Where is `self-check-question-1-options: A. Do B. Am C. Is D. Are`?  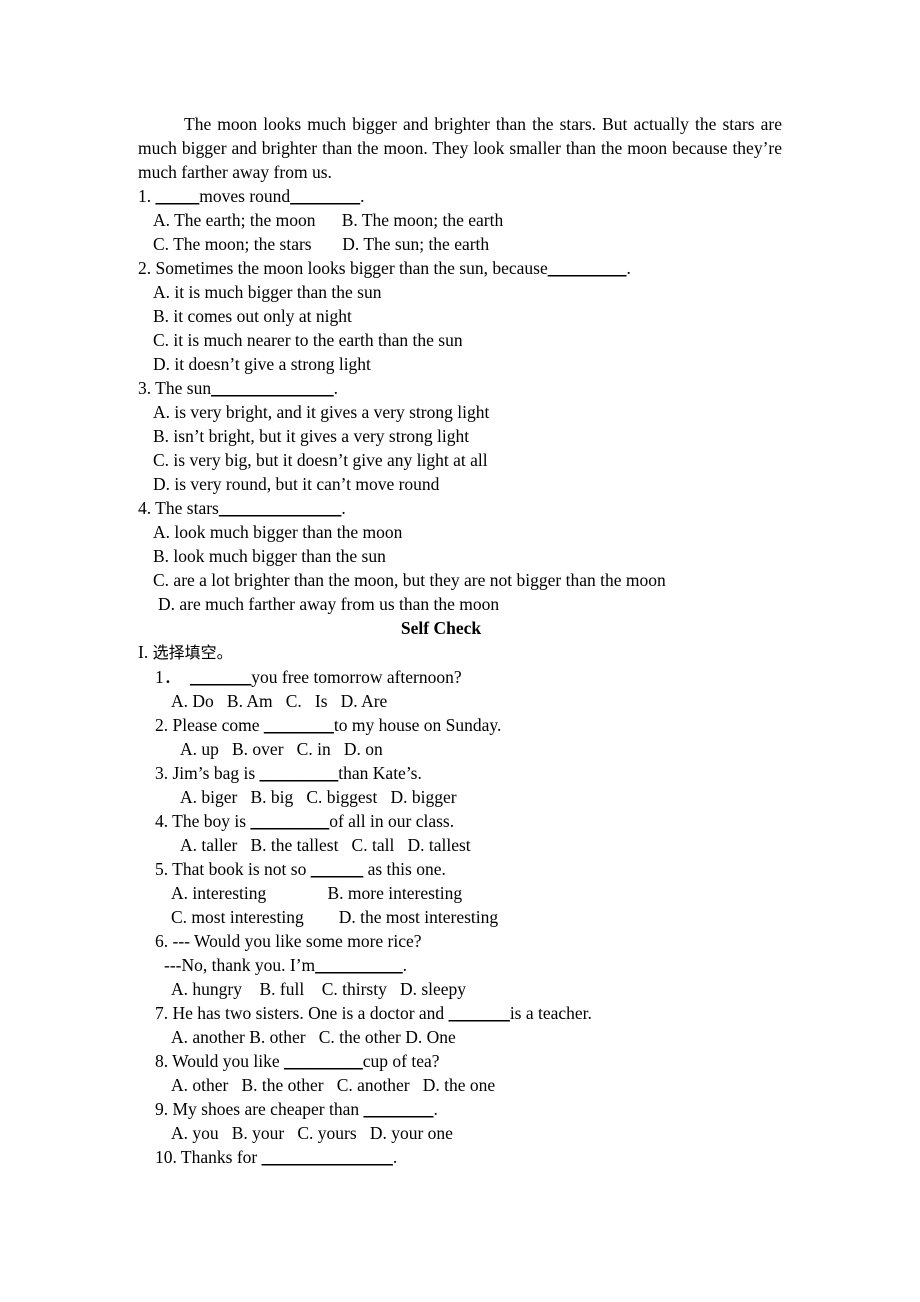 self-check-question-1-options: A. Do B. Am C. Is D. Are is located at coordinates (279, 701).